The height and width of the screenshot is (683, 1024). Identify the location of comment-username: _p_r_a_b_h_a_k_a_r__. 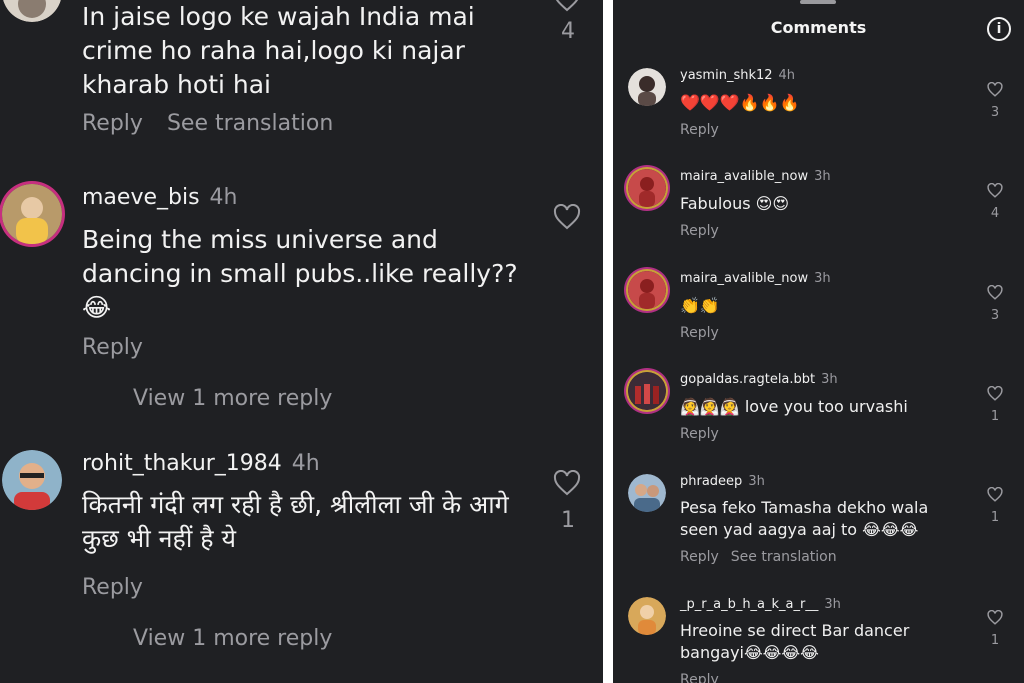
(749, 604).